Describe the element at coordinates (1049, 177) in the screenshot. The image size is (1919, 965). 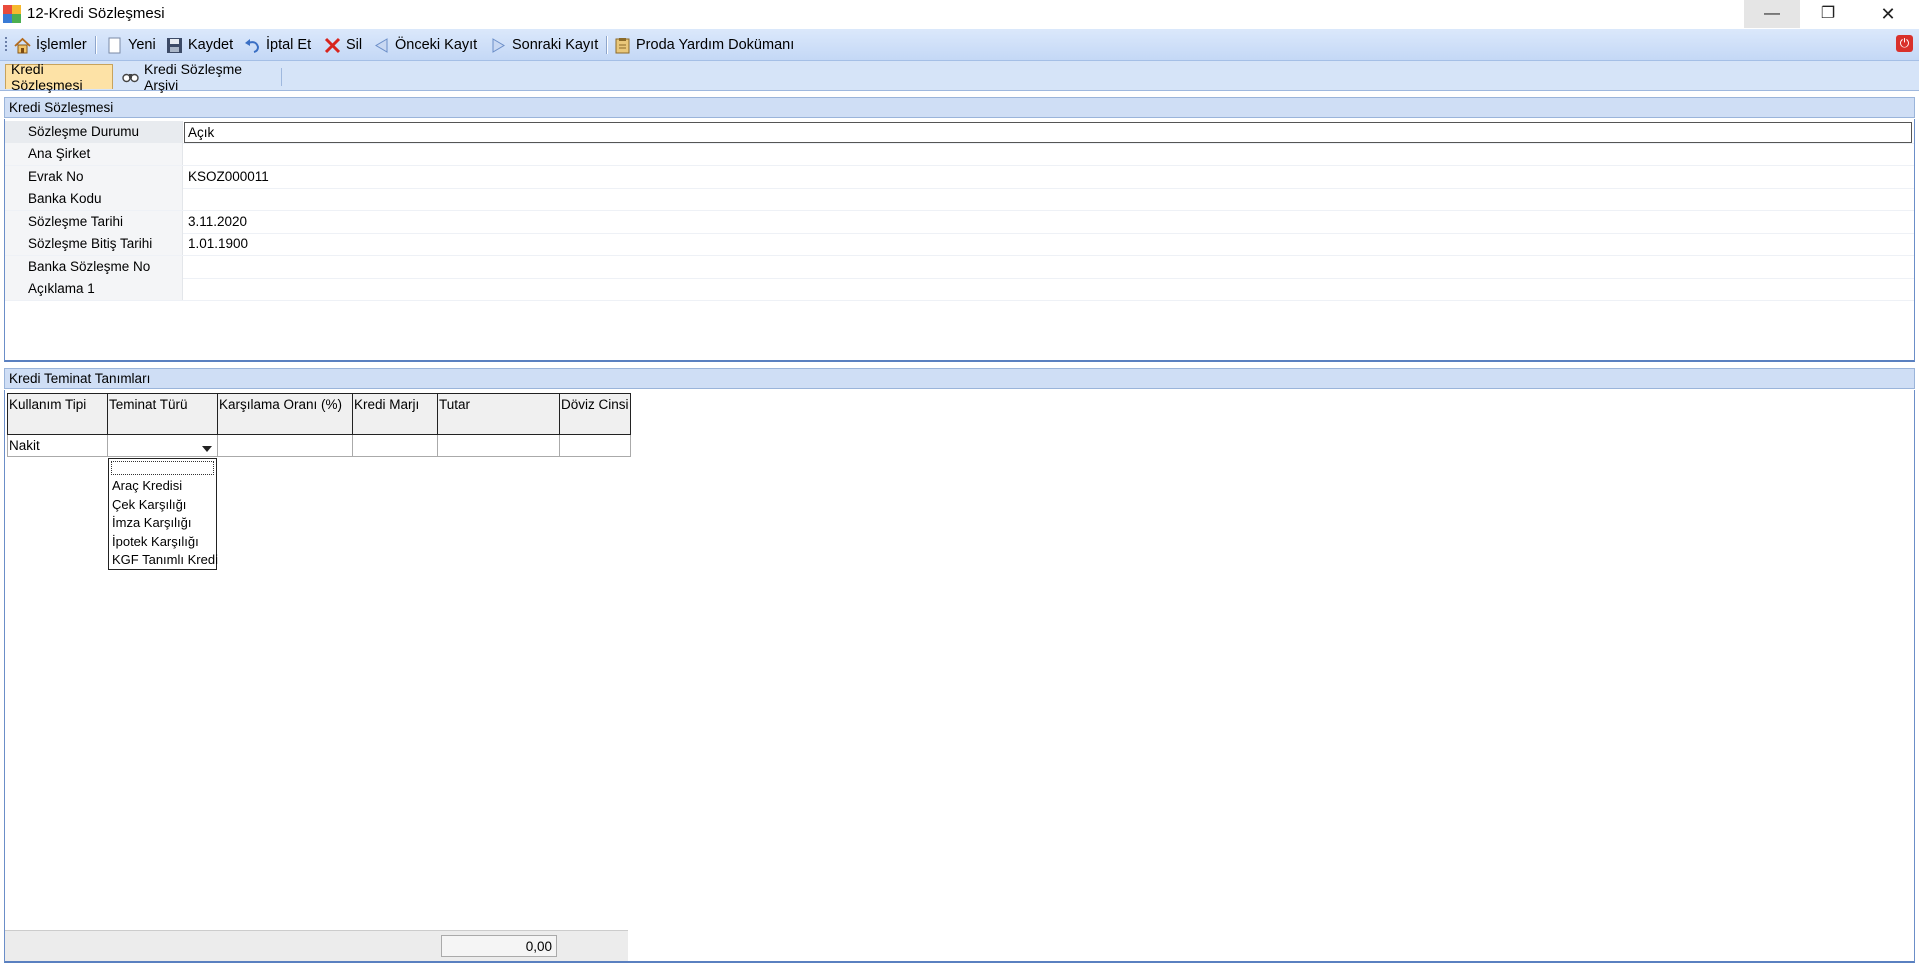
I see `document-no-field: KSOZ000011` at that location.